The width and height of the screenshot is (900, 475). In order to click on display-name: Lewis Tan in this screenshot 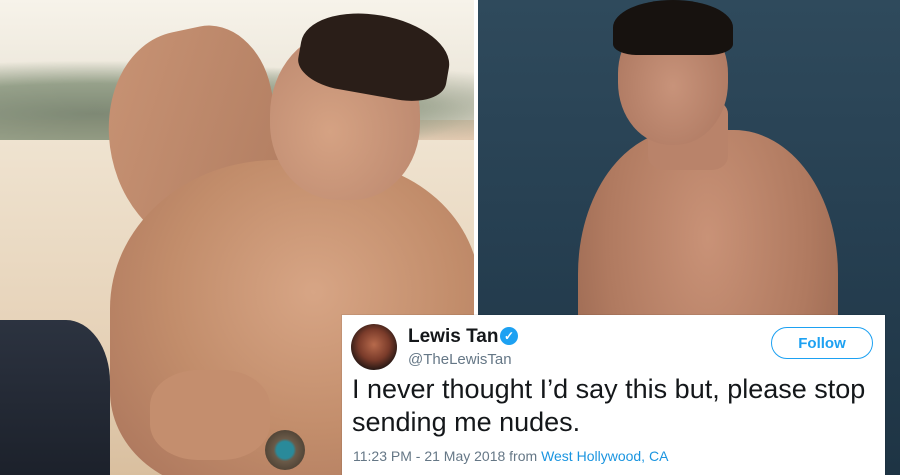, I will do `click(453, 337)`.